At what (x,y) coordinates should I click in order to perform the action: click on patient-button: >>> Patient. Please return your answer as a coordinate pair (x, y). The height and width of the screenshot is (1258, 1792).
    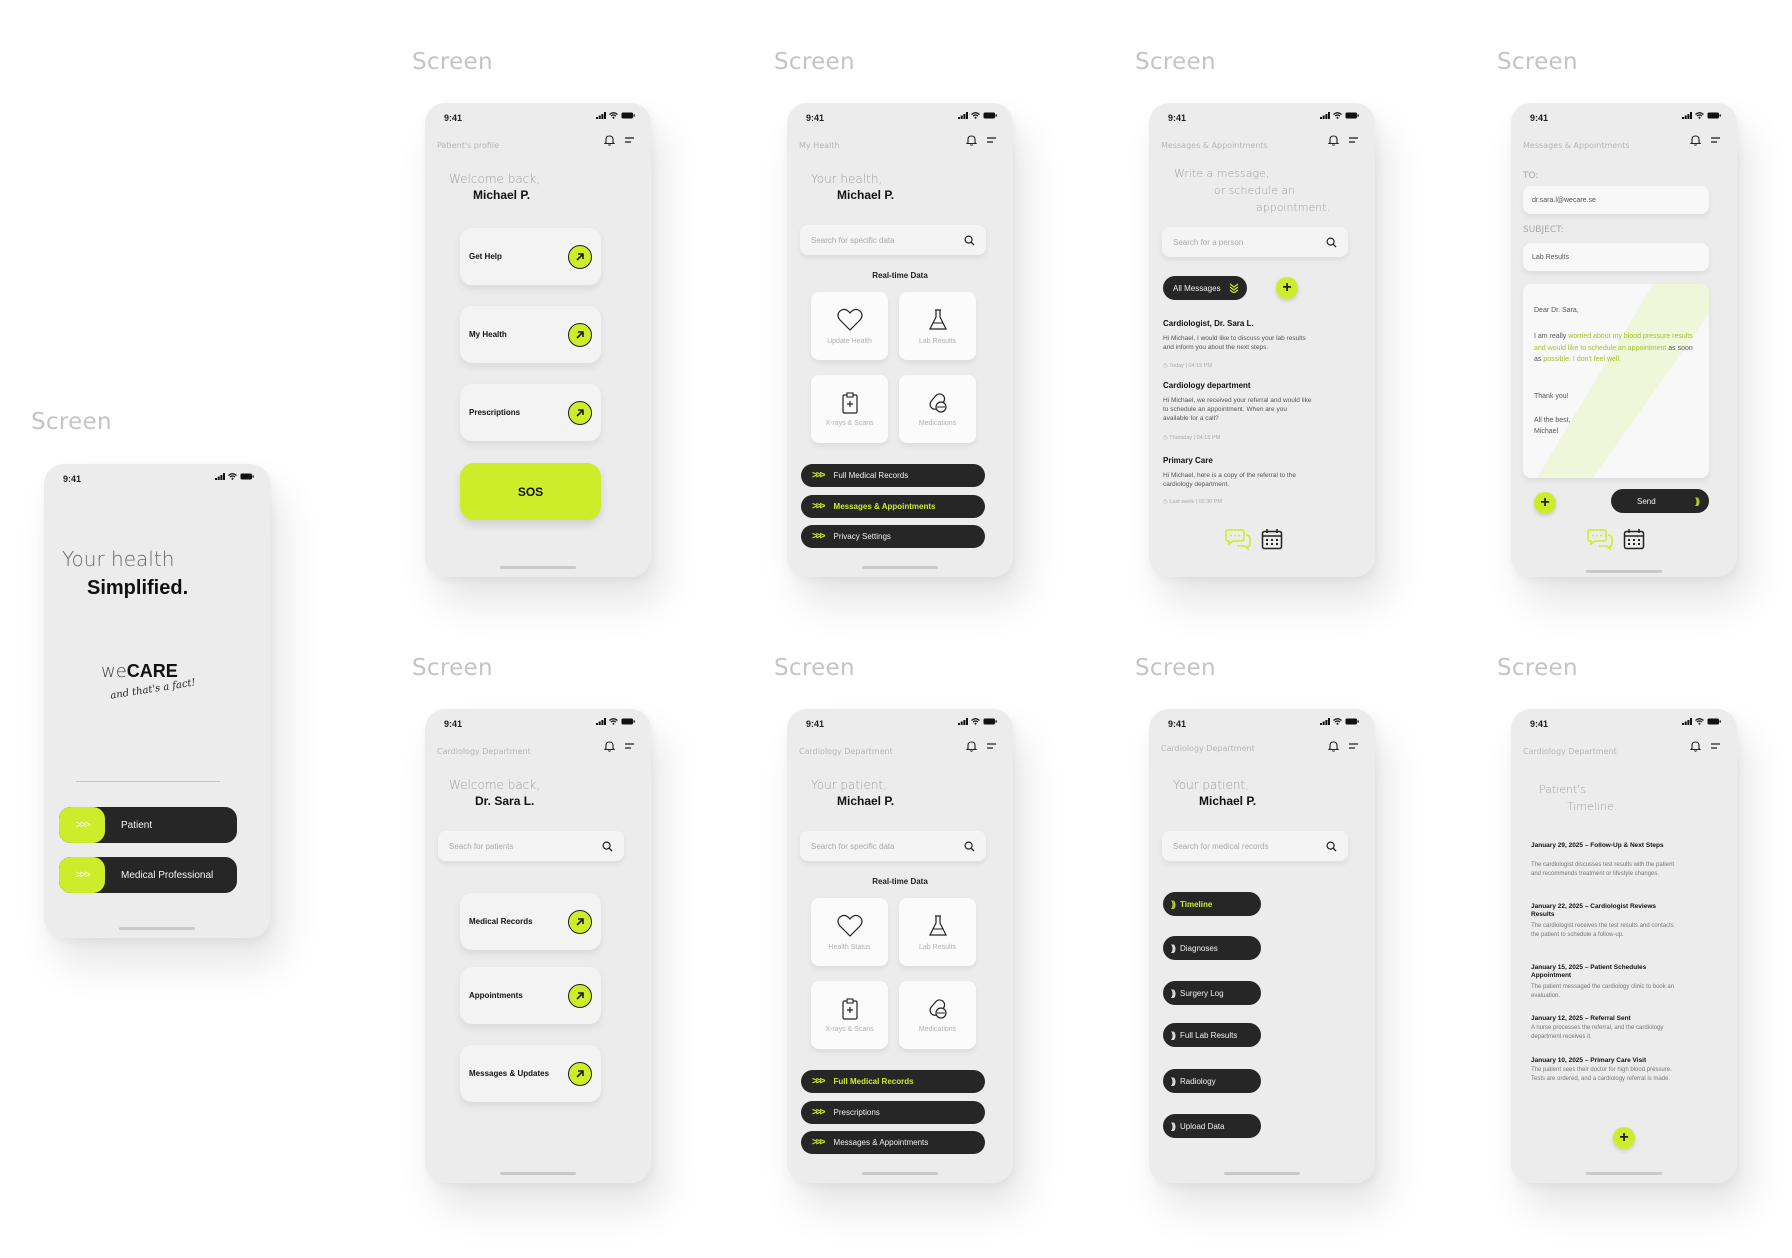
    Looking at the image, I should click on (148, 825).